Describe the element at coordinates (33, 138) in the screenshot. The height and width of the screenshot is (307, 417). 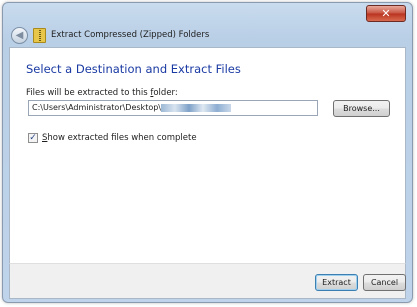
I see `show-files-checkbox: ✓` at that location.